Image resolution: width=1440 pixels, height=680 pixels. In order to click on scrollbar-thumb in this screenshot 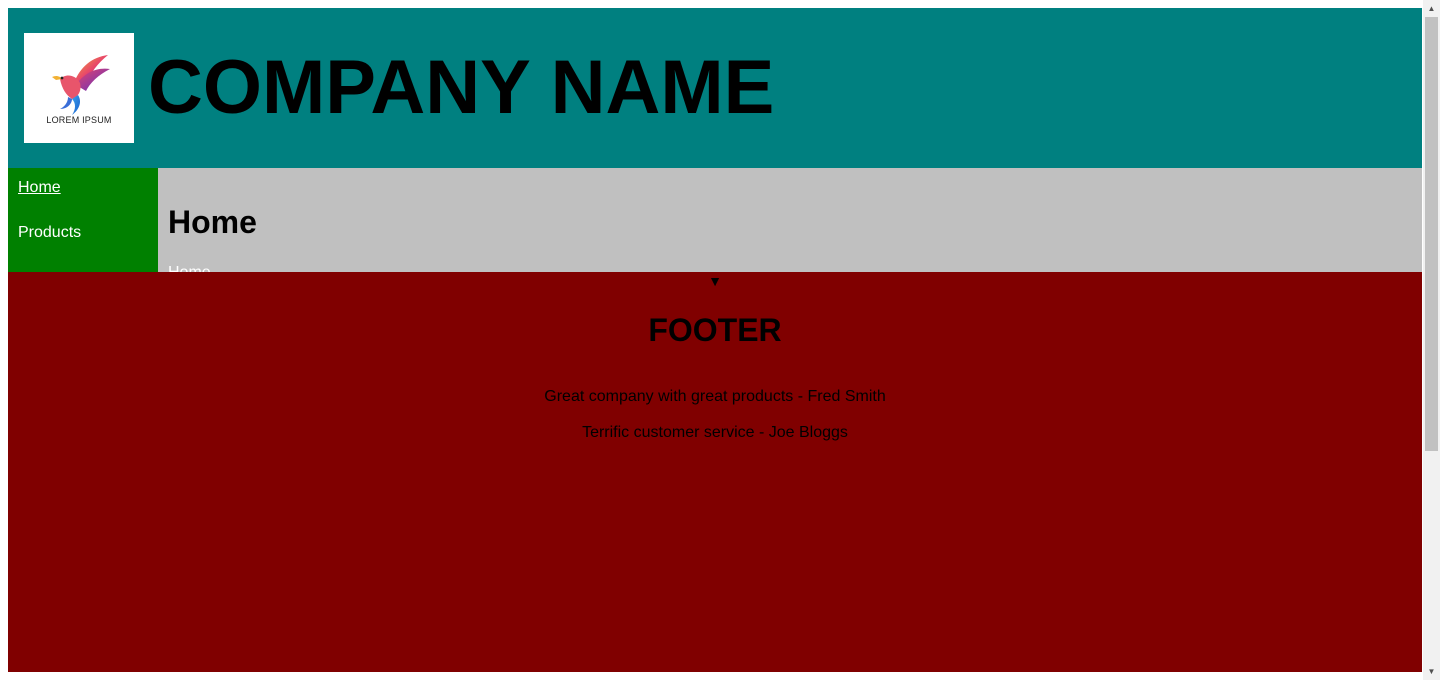, I will do `click(1431, 234)`.